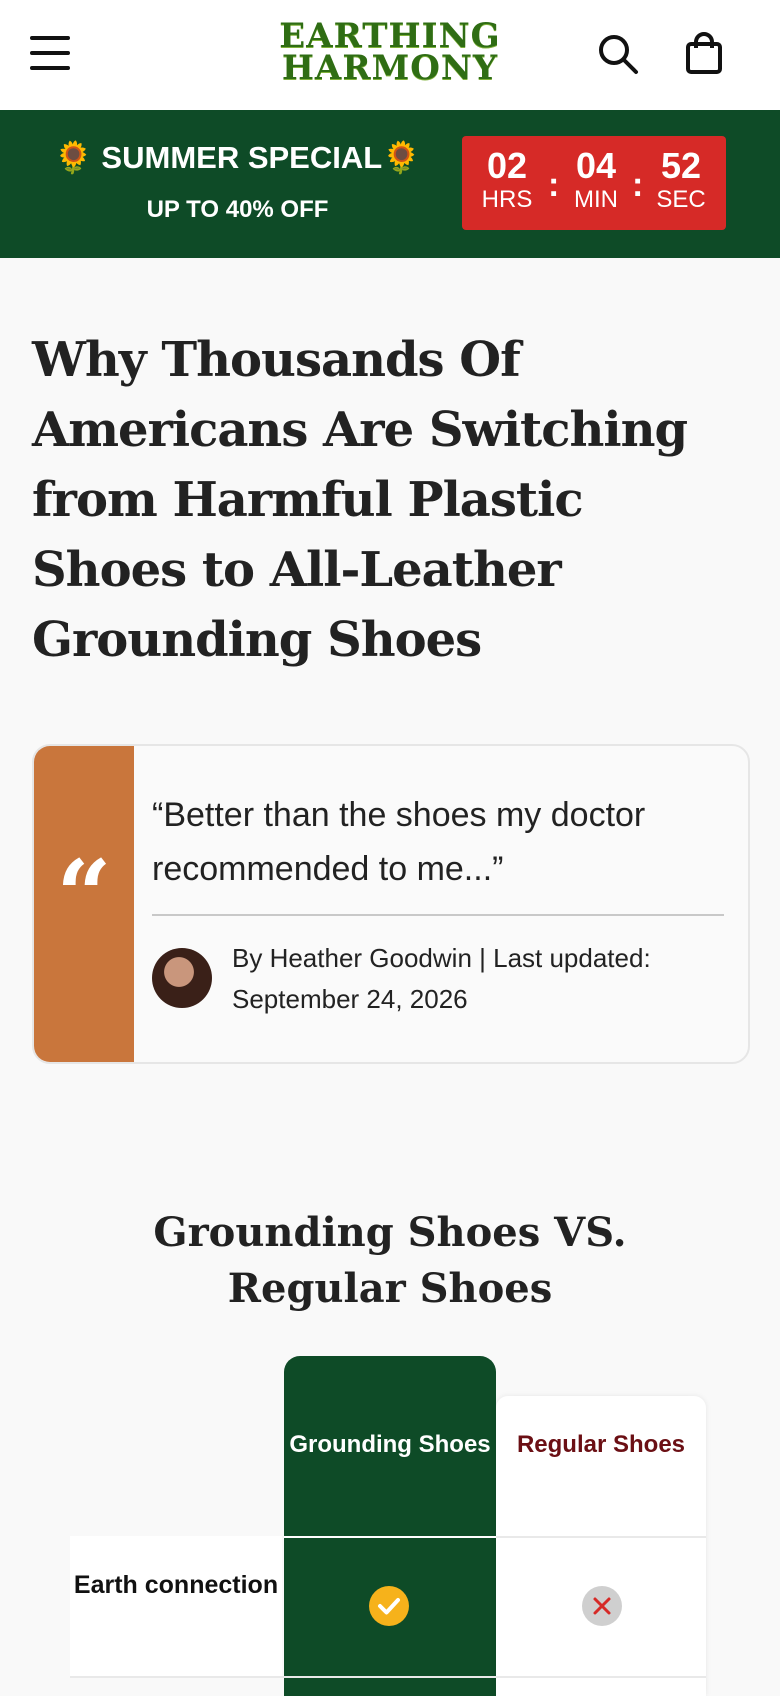 This screenshot has height=1696, width=780. I want to click on countdown-timer: 02 HRS : 04 MIN : 52 SEC, so click(594, 183).